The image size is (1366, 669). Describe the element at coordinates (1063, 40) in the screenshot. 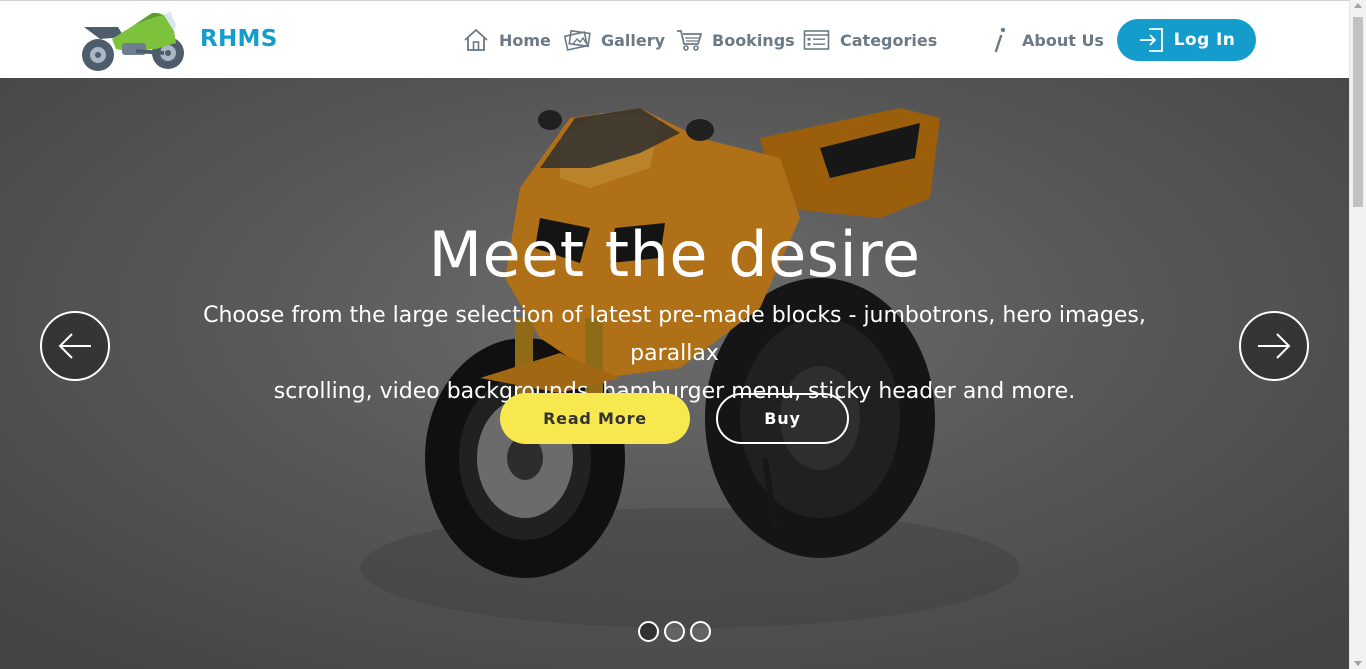

I see `nav-about-label: About Us` at that location.